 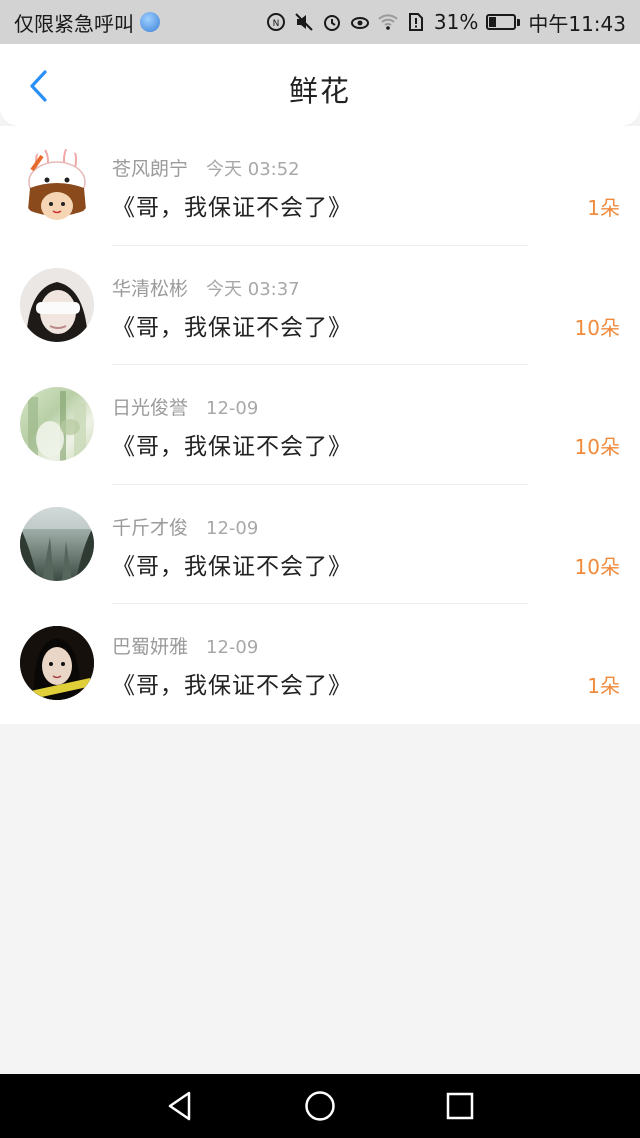 What do you see at coordinates (150, 288) in the screenshot?
I see `sender-name: 华清松彬` at bounding box center [150, 288].